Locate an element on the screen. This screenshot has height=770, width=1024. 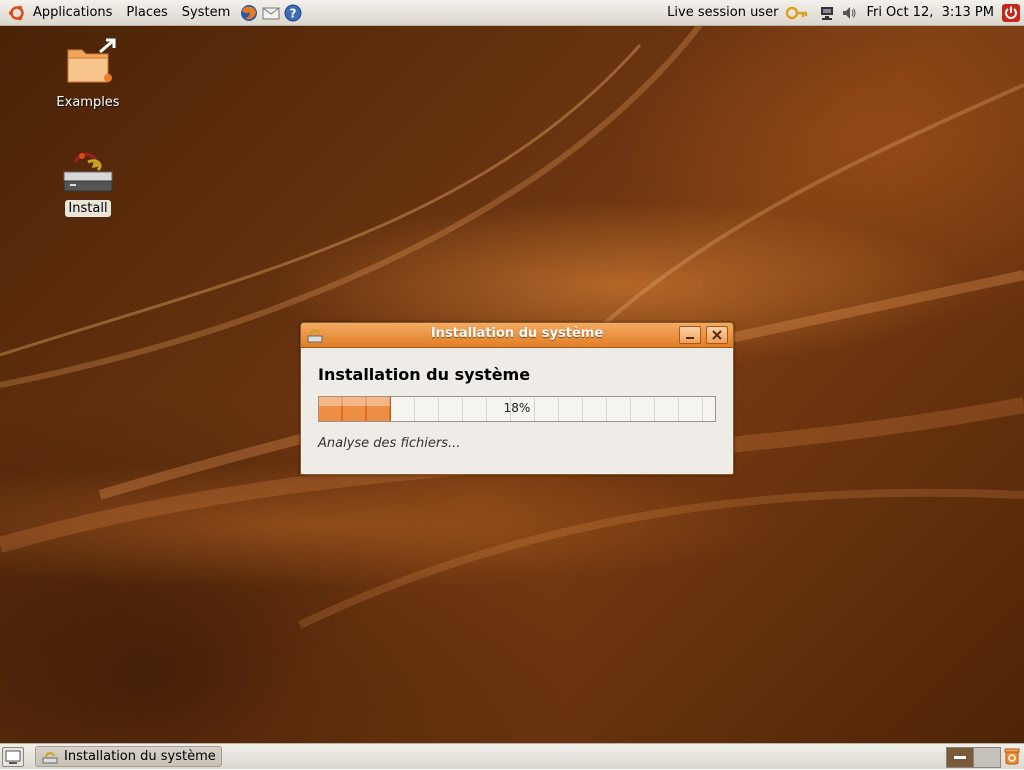
clock: Fri Oct 12, 3:13 PM is located at coordinates (930, 12).